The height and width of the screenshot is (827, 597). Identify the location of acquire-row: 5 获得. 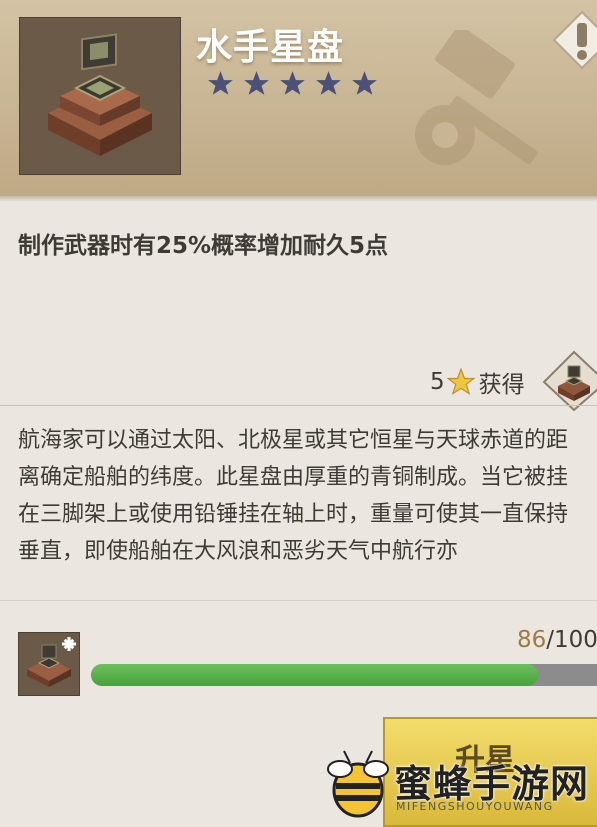
(477, 382).